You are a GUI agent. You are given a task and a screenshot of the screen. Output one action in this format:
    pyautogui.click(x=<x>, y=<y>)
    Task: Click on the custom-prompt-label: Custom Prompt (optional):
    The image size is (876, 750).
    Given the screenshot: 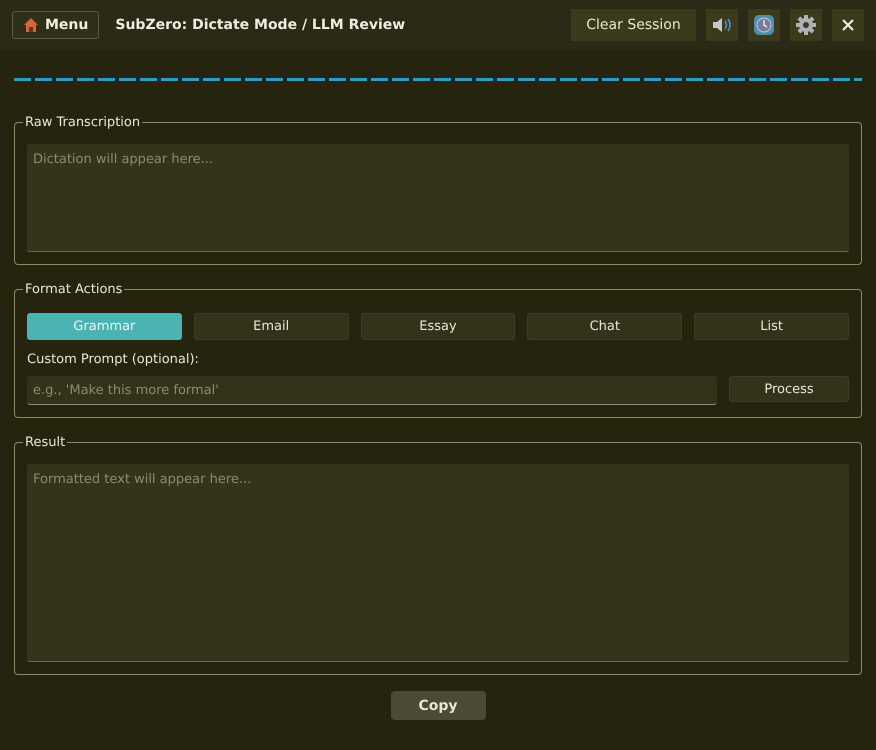 What is the action you would take?
    pyautogui.click(x=113, y=359)
    